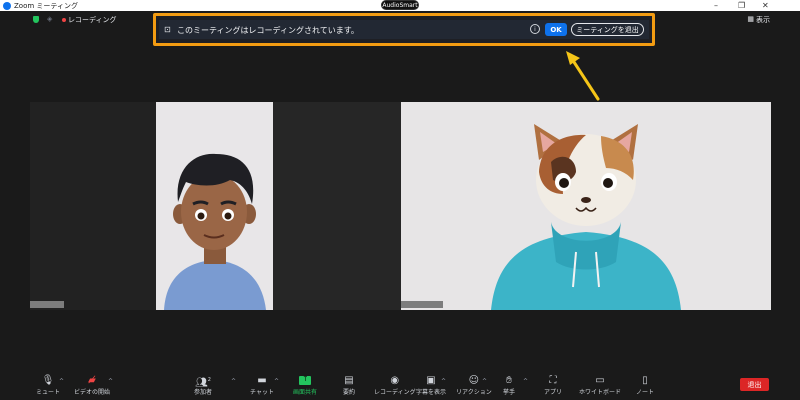 The width and height of the screenshot is (800, 400). Describe the element at coordinates (49, 19) in the screenshot. I see `signal-icon: ◈` at that location.